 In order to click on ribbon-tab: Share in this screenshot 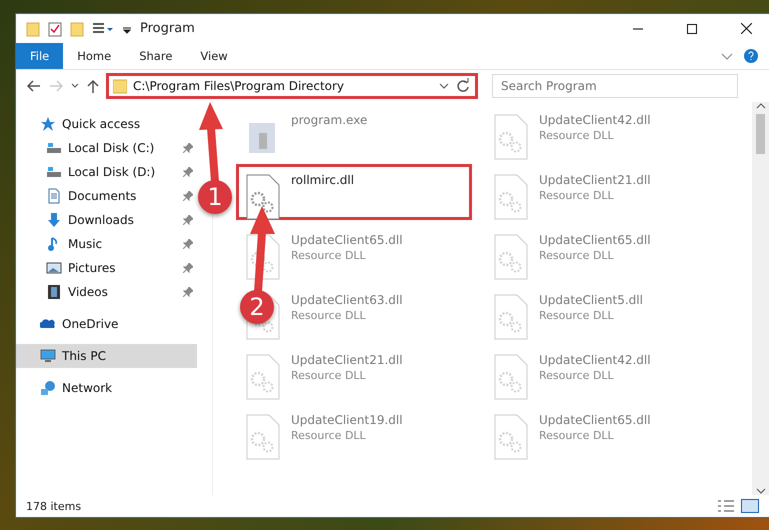, I will do `click(155, 56)`.